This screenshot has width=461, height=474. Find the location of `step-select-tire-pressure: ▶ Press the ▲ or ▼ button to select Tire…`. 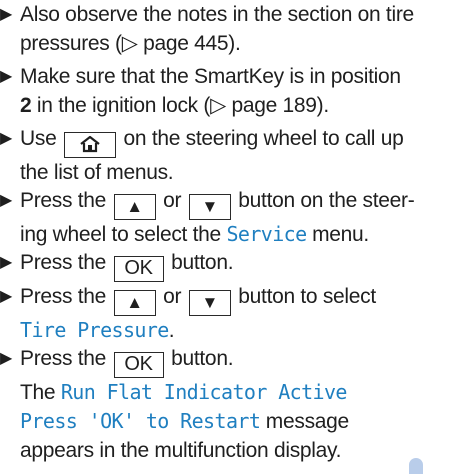

step-select-tire-pressure: ▶ Press the ▲ or ▼ button to select Tire… is located at coordinates (227, 313).